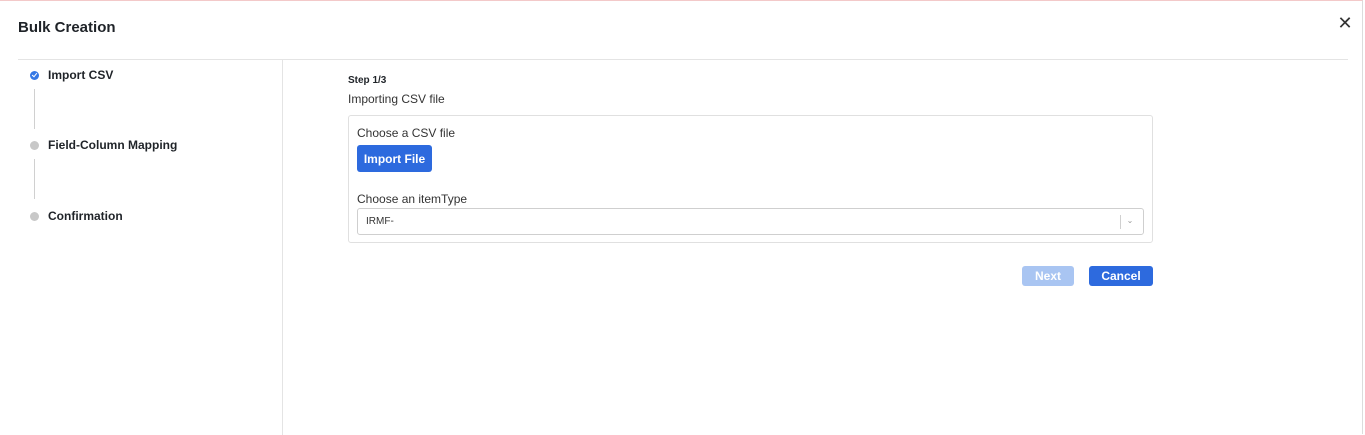 Image resolution: width=1365 pixels, height=435 pixels. What do you see at coordinates (412, 199) in the screenshot?
I see `item-type-label: Choose an itemType` at bounding box center [412, 199].